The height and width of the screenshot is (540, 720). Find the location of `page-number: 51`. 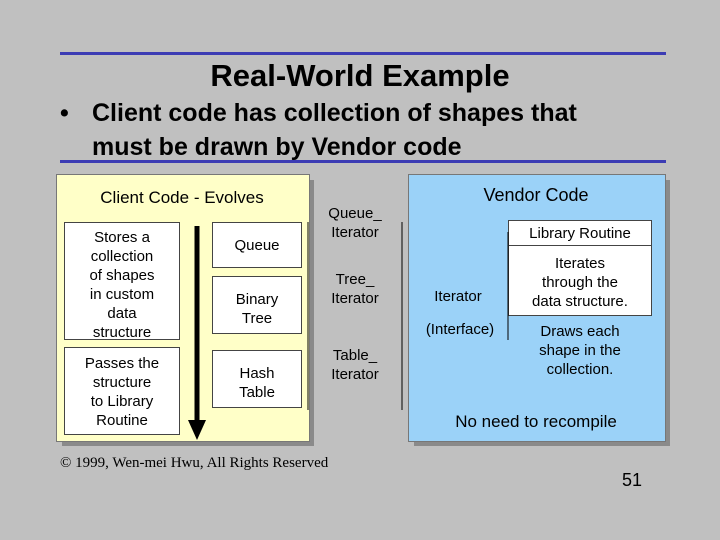

page-number: 51 is located at coordinates (632, 480).